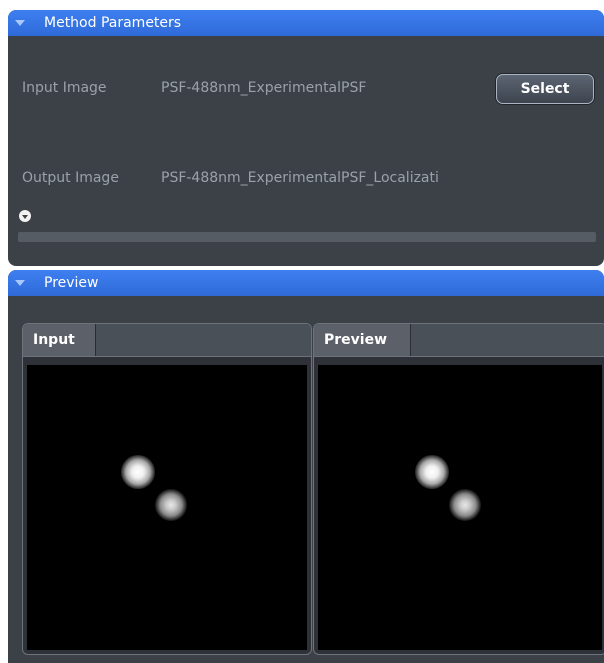  I want to click on output-image-value: PSF-488nm_ExperimentalPSF_Localizati, so click(300, 178).